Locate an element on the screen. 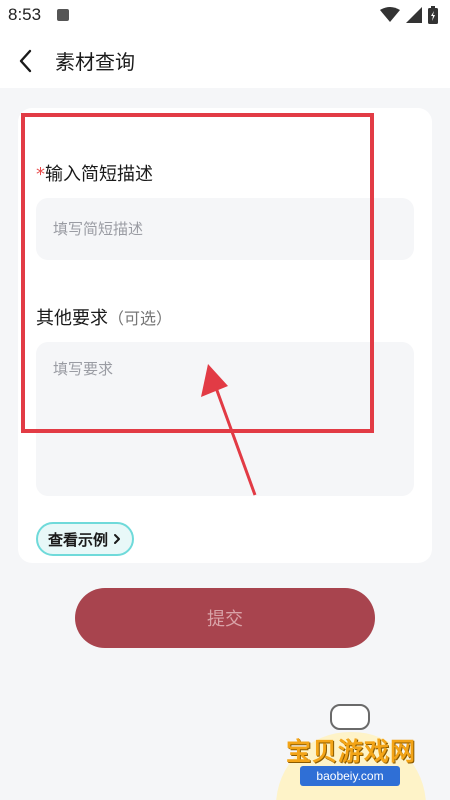 The height and width of the screenshot is (800, 450). battery-charging-icon is located at coordinates (433, 15).